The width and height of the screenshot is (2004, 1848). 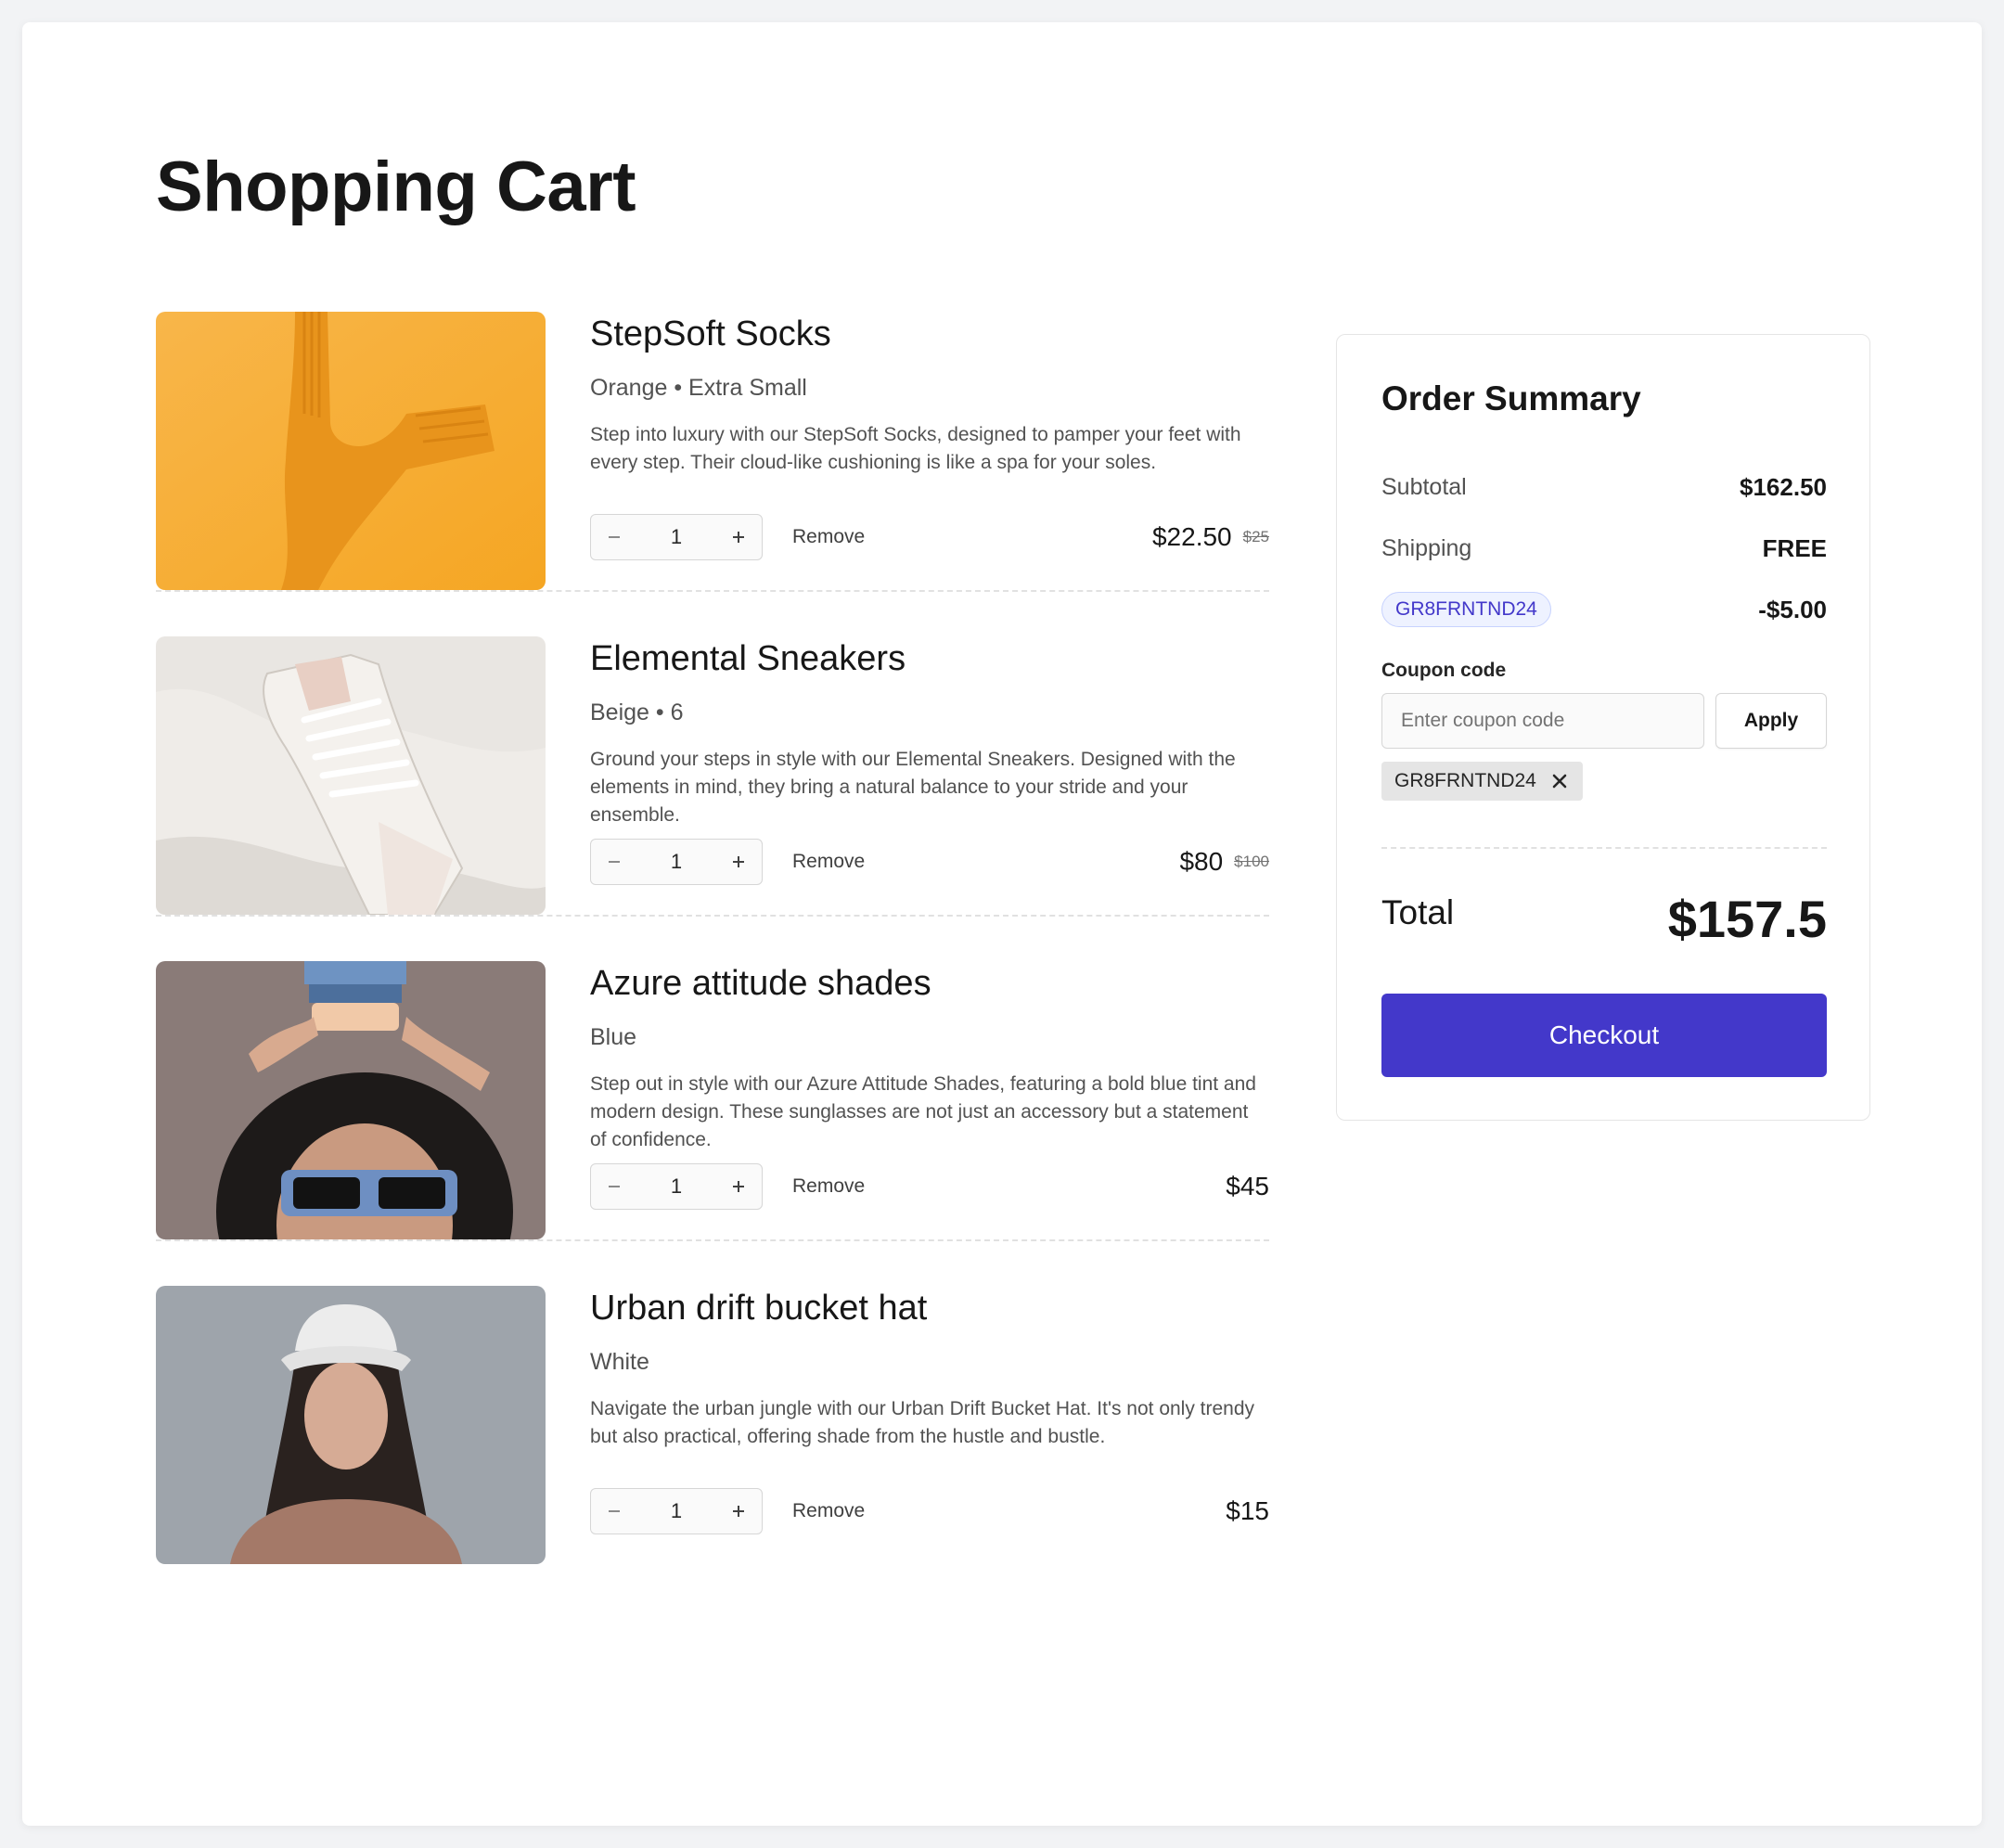 I want to click on cart-item-controls: 1 Remove $15, so click(x=930, y=1512).